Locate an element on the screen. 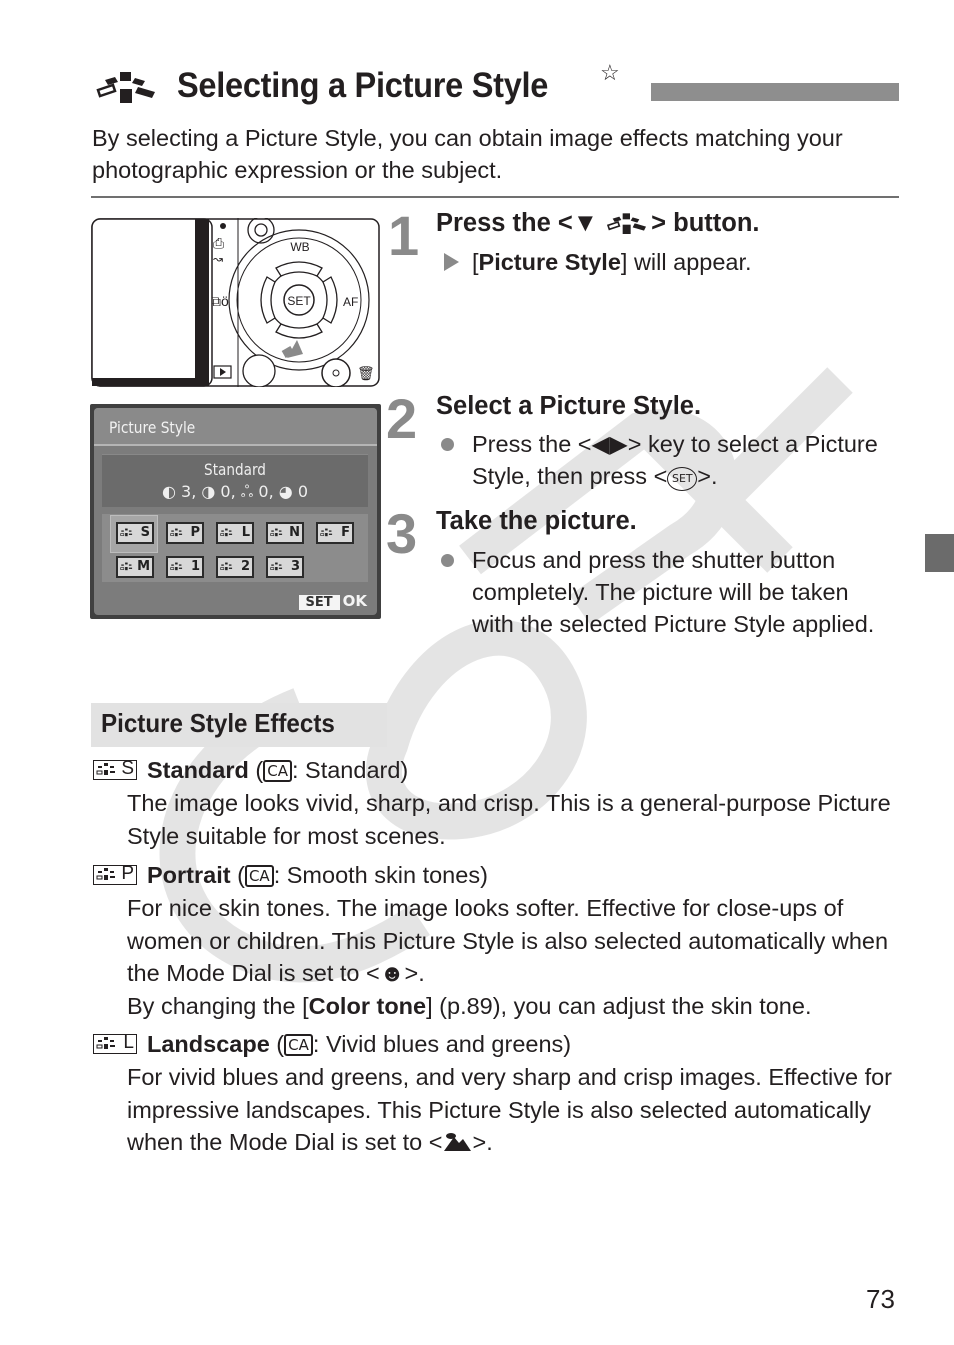 The height and width of the screenshot is (1345, 954). menu-name-bold: Picture Style is located at coordinates (549, 262).